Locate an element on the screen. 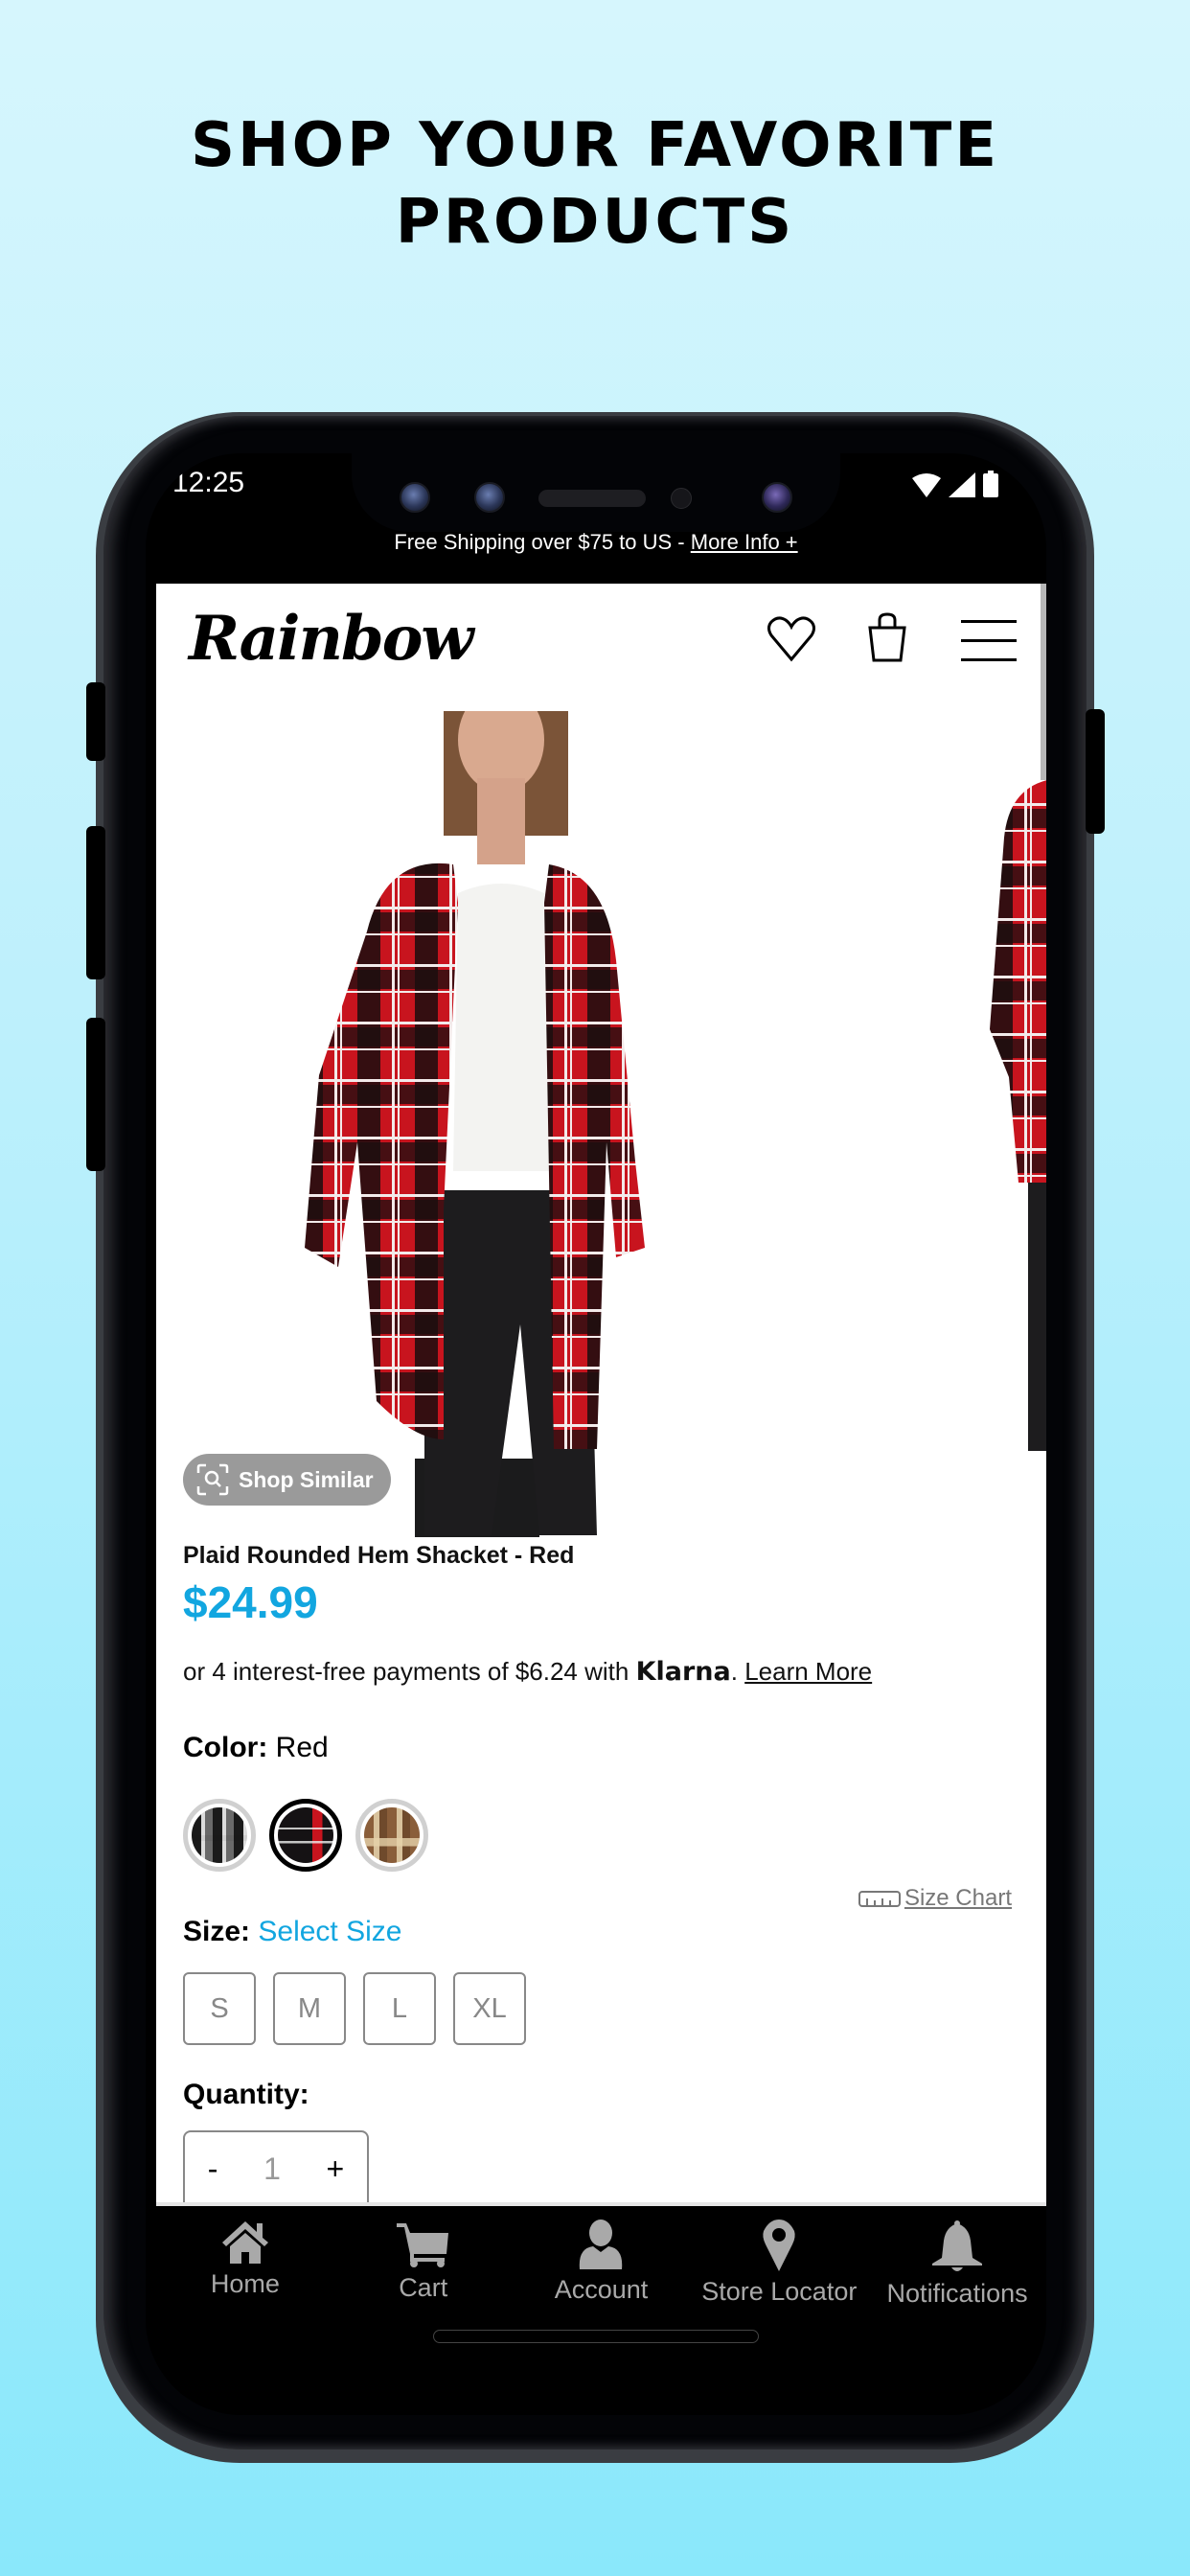  map-pin-icon is located at coordinates (779, 2245).